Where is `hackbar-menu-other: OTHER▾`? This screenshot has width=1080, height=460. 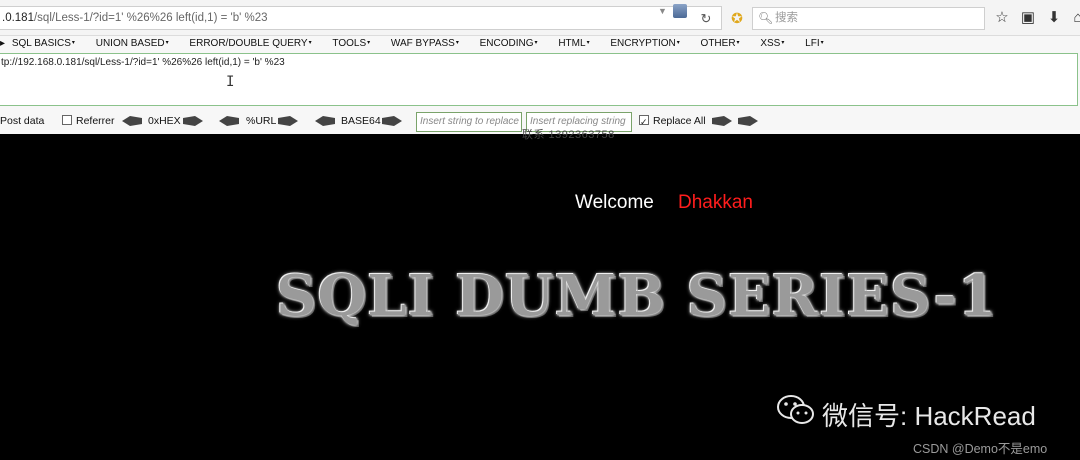
hackbar-menu-other: OTHER▾ is located at coordinates (725, 43).